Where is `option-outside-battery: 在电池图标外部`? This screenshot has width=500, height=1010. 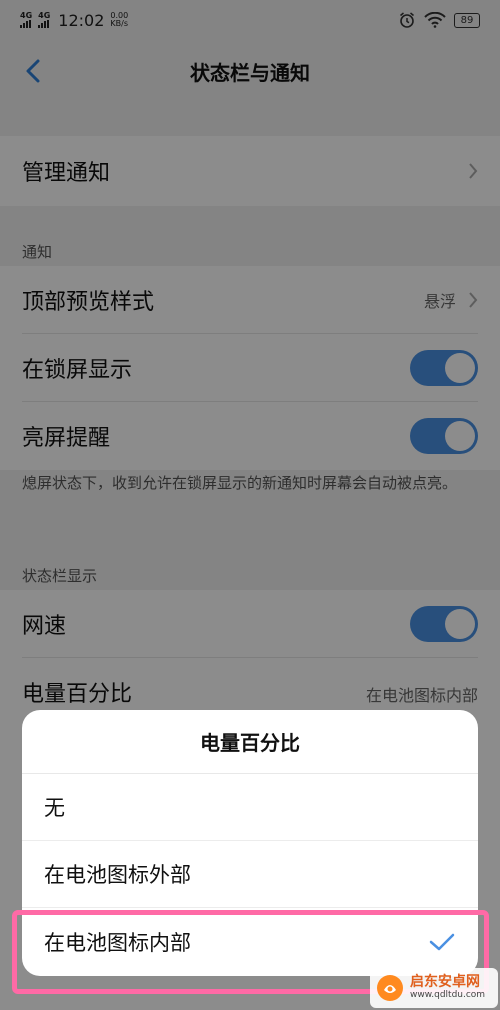
option-outside-battery: 在电池图标外部 is located at coordinates (250, 874).